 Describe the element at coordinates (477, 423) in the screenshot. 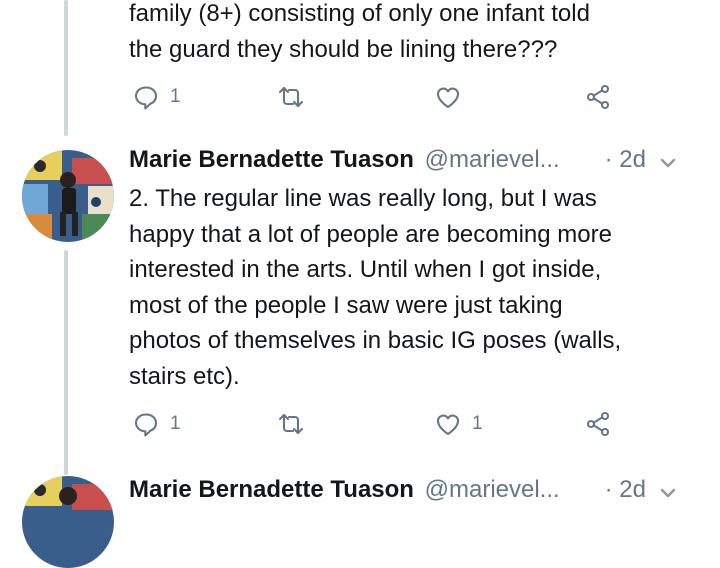

I see `like-count: 1` at that location.